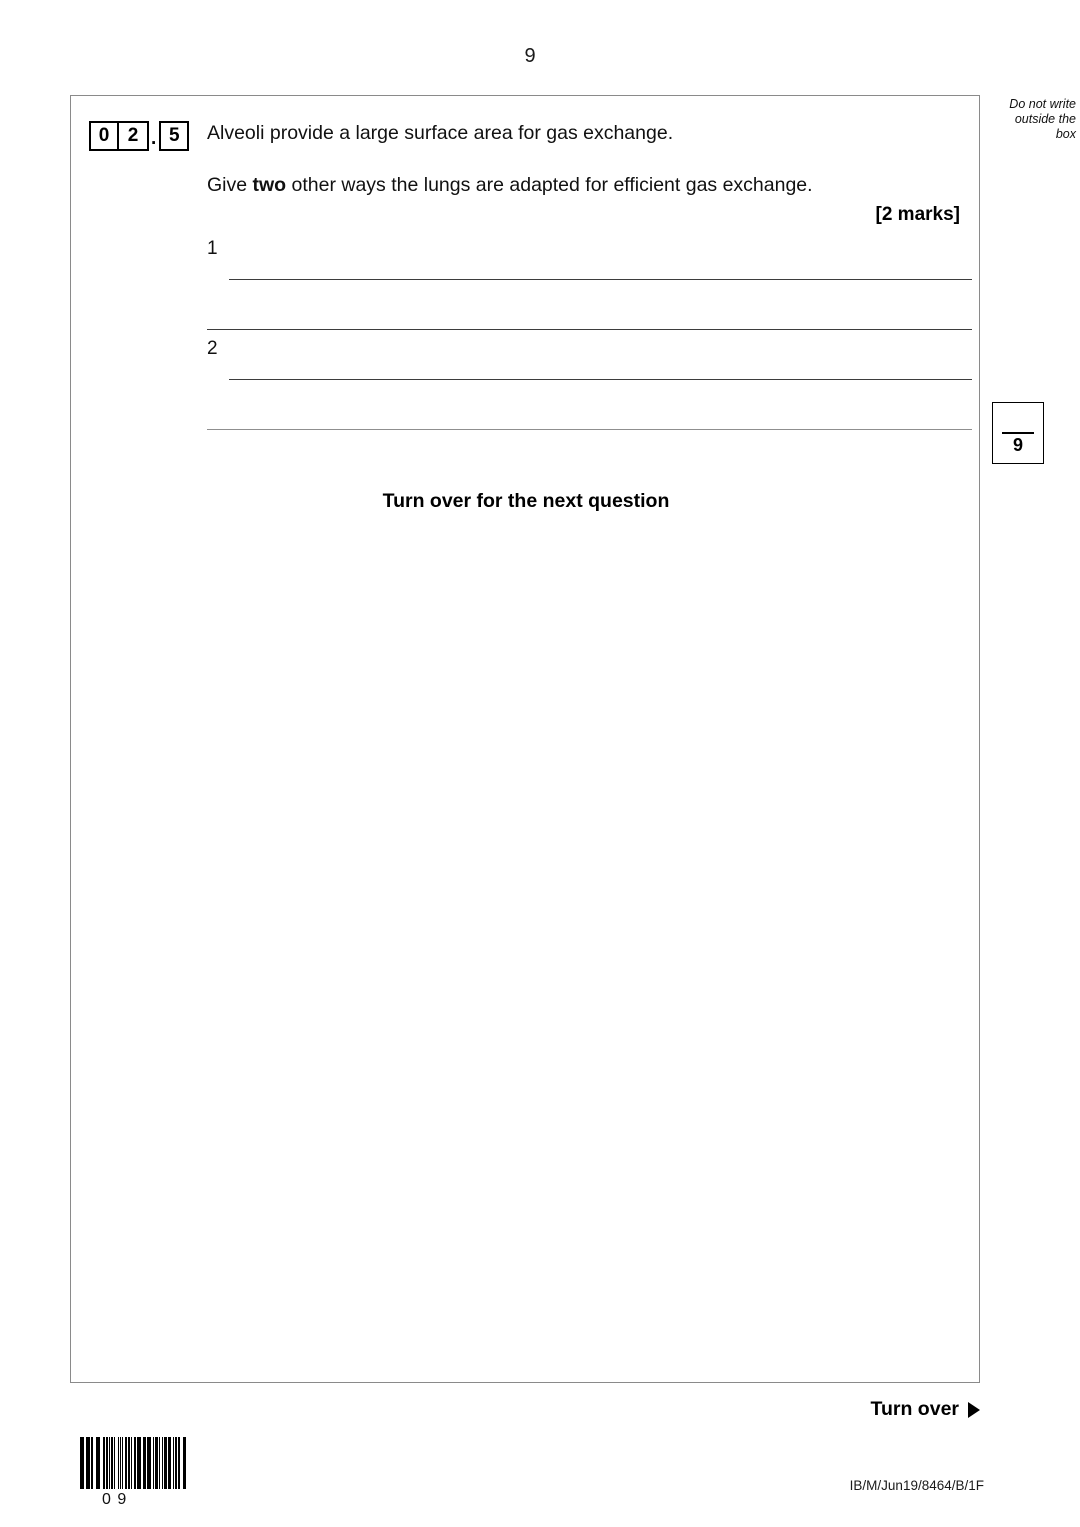  I want to click on outside-note-line-2: outside the, so click(1045, 119).